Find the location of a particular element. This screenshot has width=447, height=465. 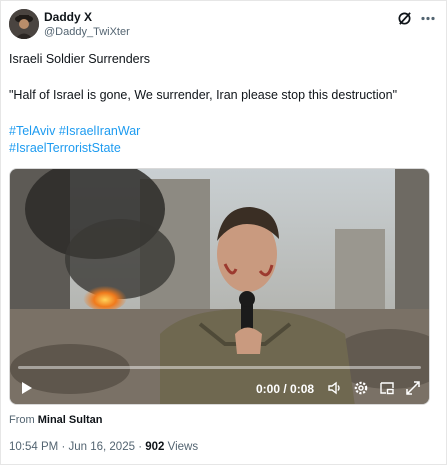

volume-icon is located at coordinates (335, 388).